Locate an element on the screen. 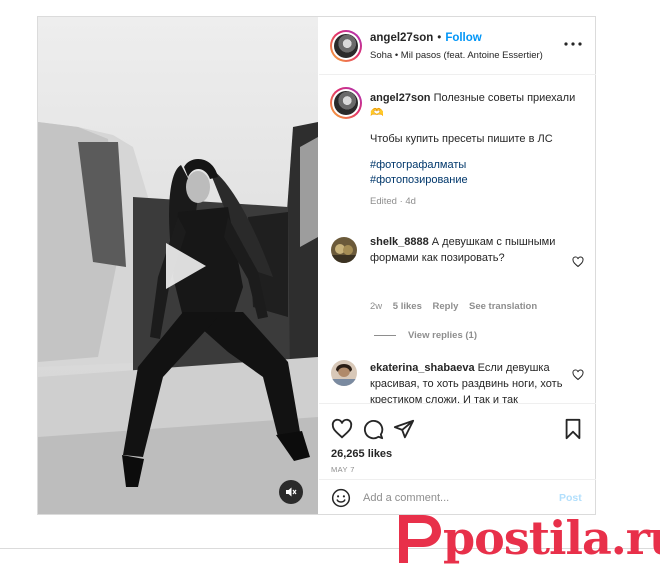 The width and height of the screenshot is (660, 579). hashtag-link: #фотографалматы is located at coordinates (475, 165).